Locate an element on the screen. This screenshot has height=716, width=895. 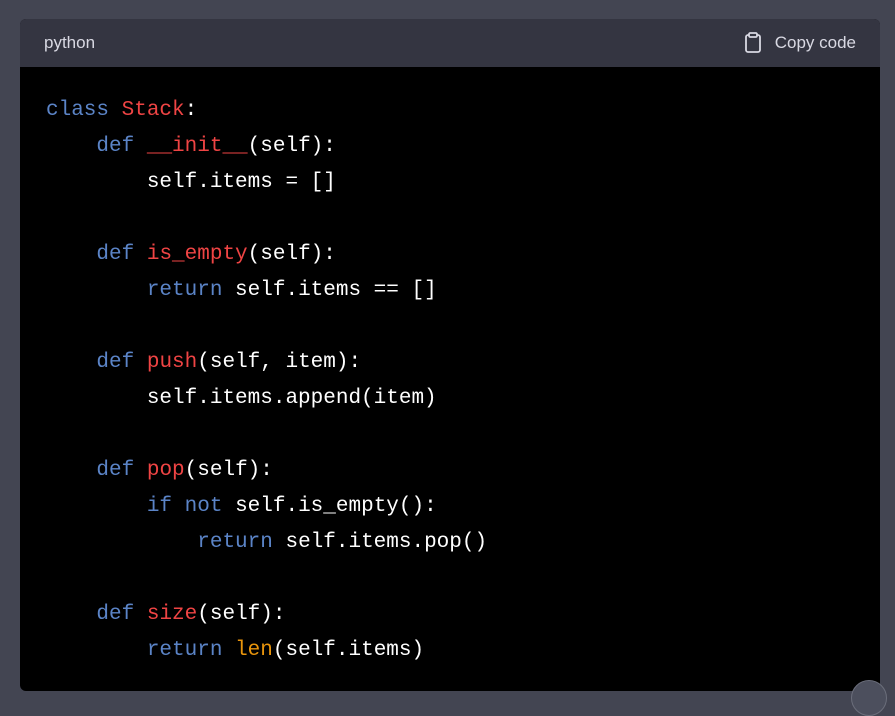
code-token: not is located at coordinates (203, 506).